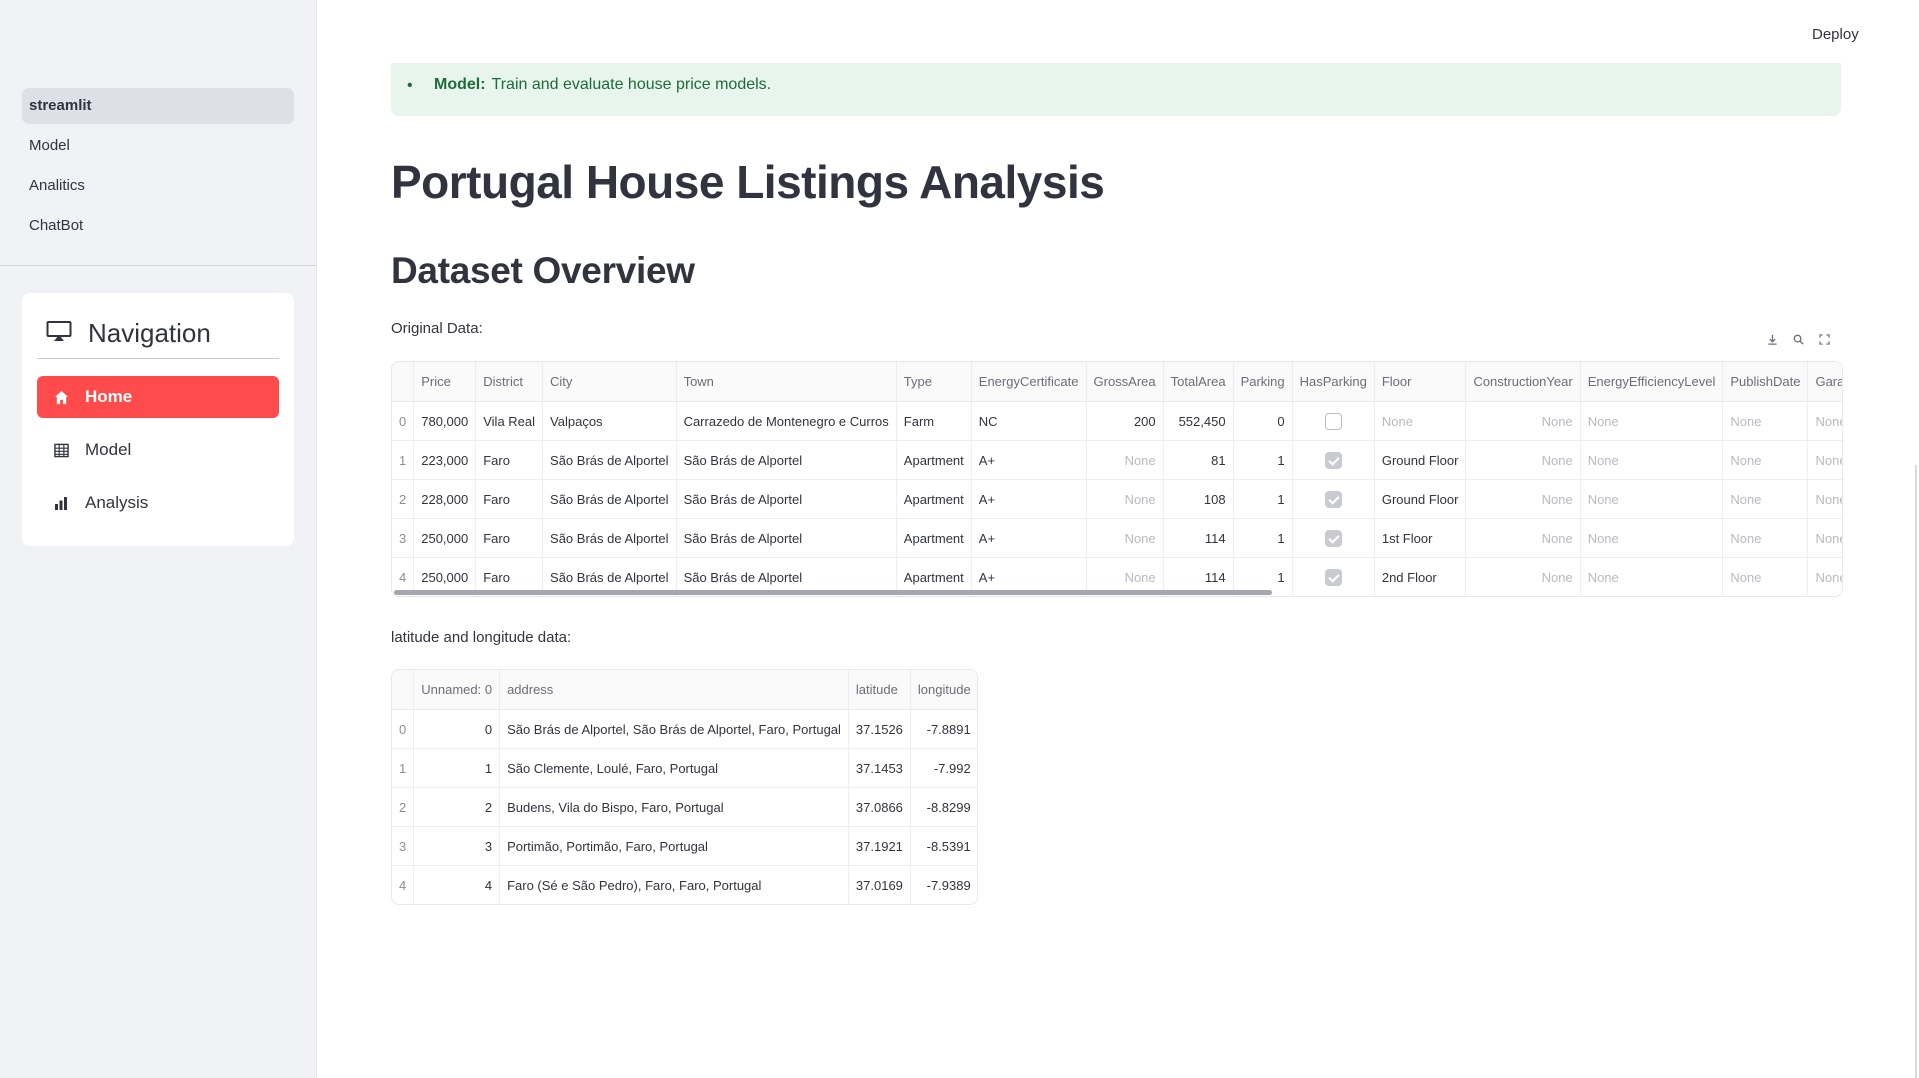 This screenshot has height=1078, width=1919. What do you see at coordinates (879, 768) in the screenshot?
I see `table-cell: 37.1453` at bounding box center [879, 768].